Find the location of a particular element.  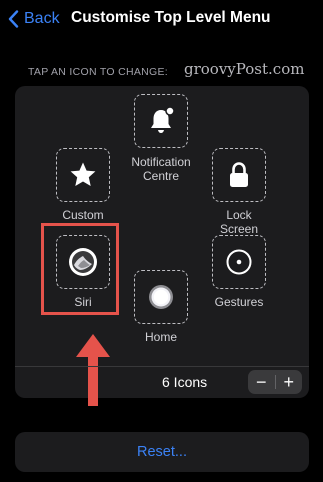

divider is located at coordinates (162, 366).